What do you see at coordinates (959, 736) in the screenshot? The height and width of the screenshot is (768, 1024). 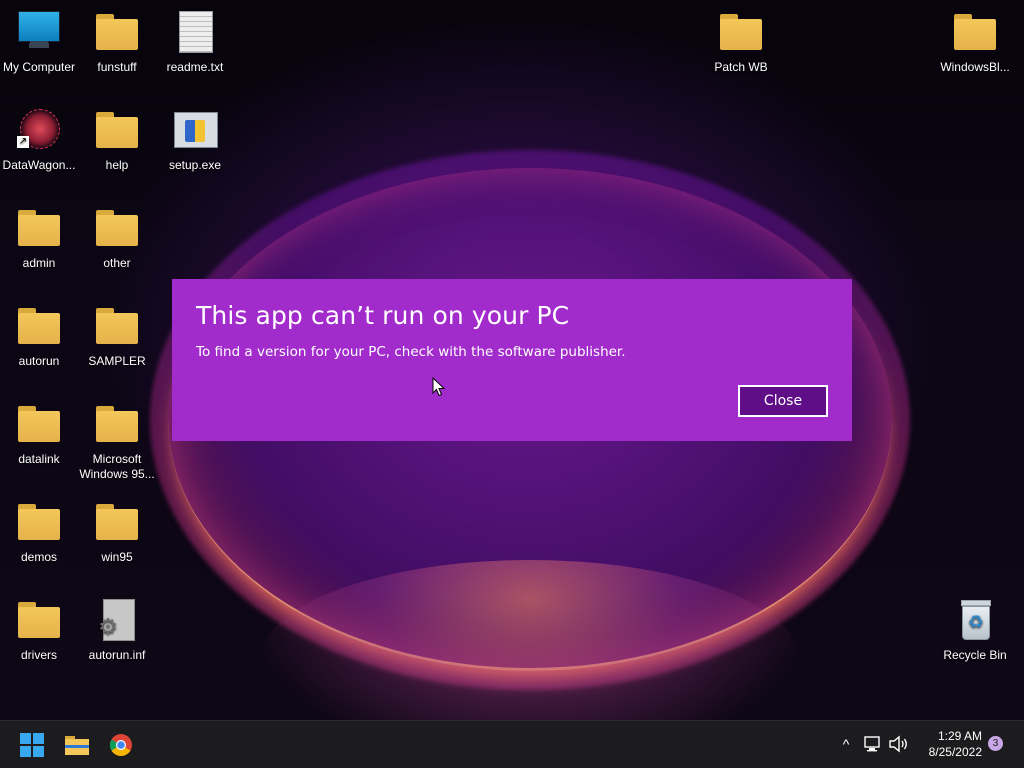 I see `clock-time: 1:29 AM` at bounding box center [959, 736].